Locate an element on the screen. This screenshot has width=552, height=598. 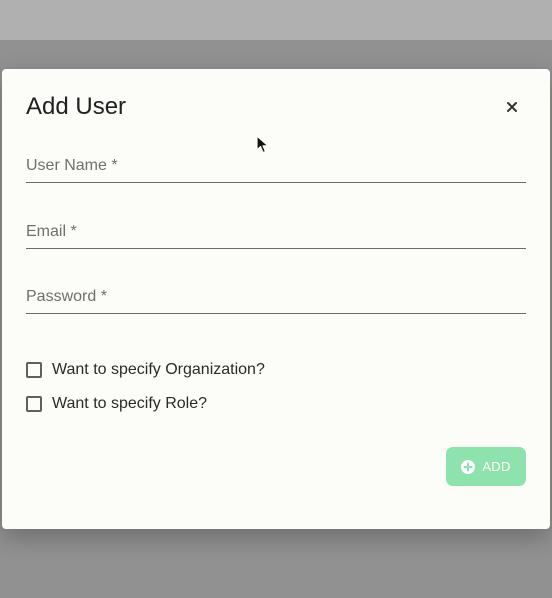
email-field: Email * is located at coordinates (278, 234).